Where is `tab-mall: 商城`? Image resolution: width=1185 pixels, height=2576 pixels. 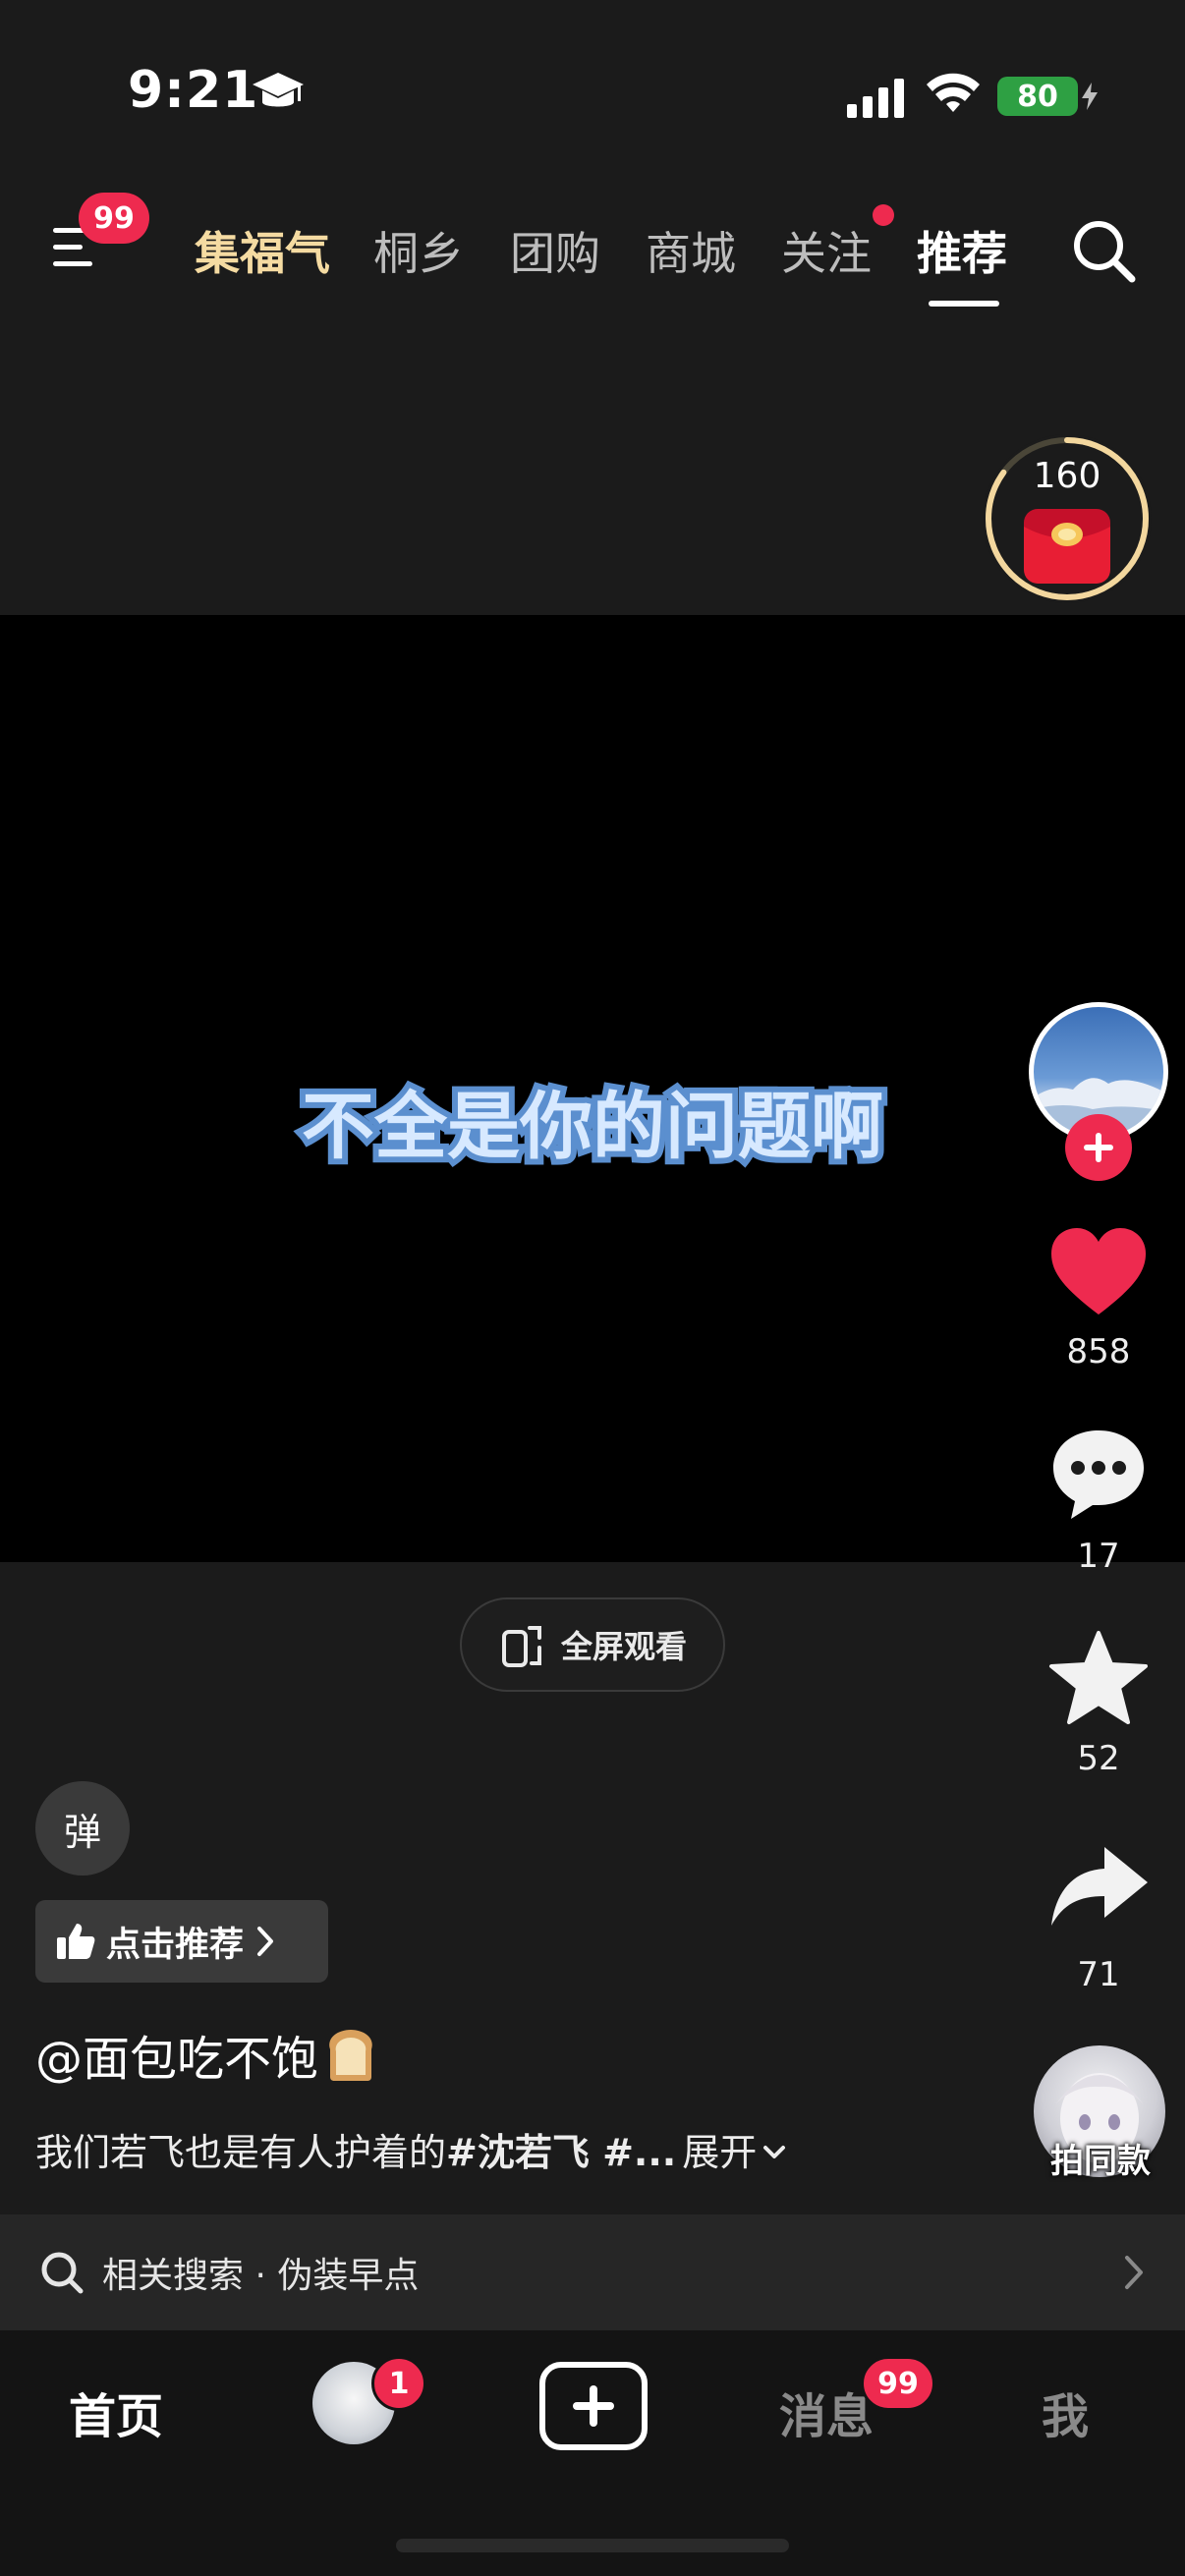 tab-mall: 商城 is located at coordinates (691, 250).